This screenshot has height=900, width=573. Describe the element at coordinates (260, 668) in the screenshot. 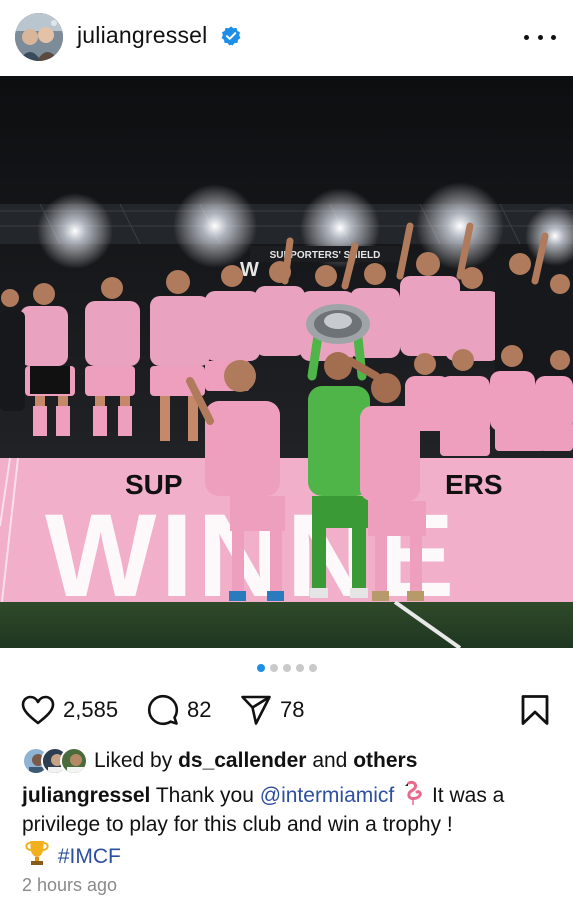

I see `carousel-dot-active` at that location.